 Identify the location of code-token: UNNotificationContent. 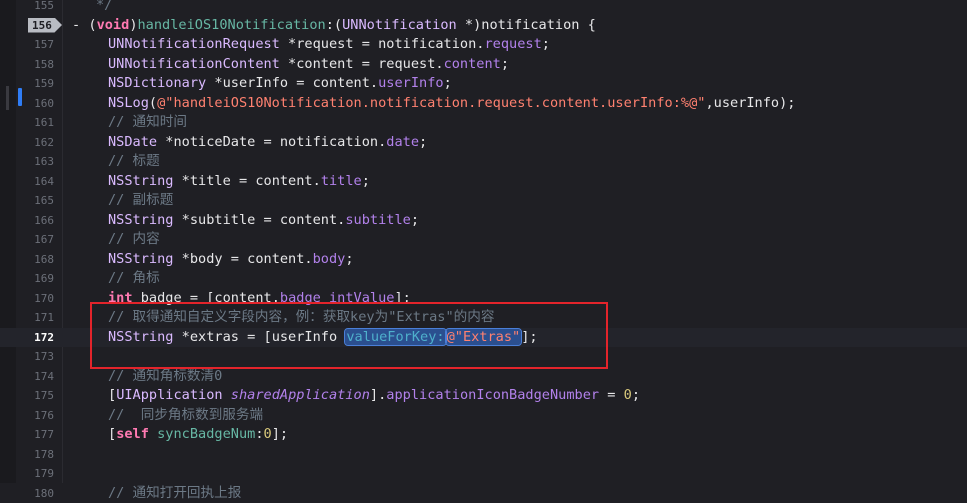
(194, 64).